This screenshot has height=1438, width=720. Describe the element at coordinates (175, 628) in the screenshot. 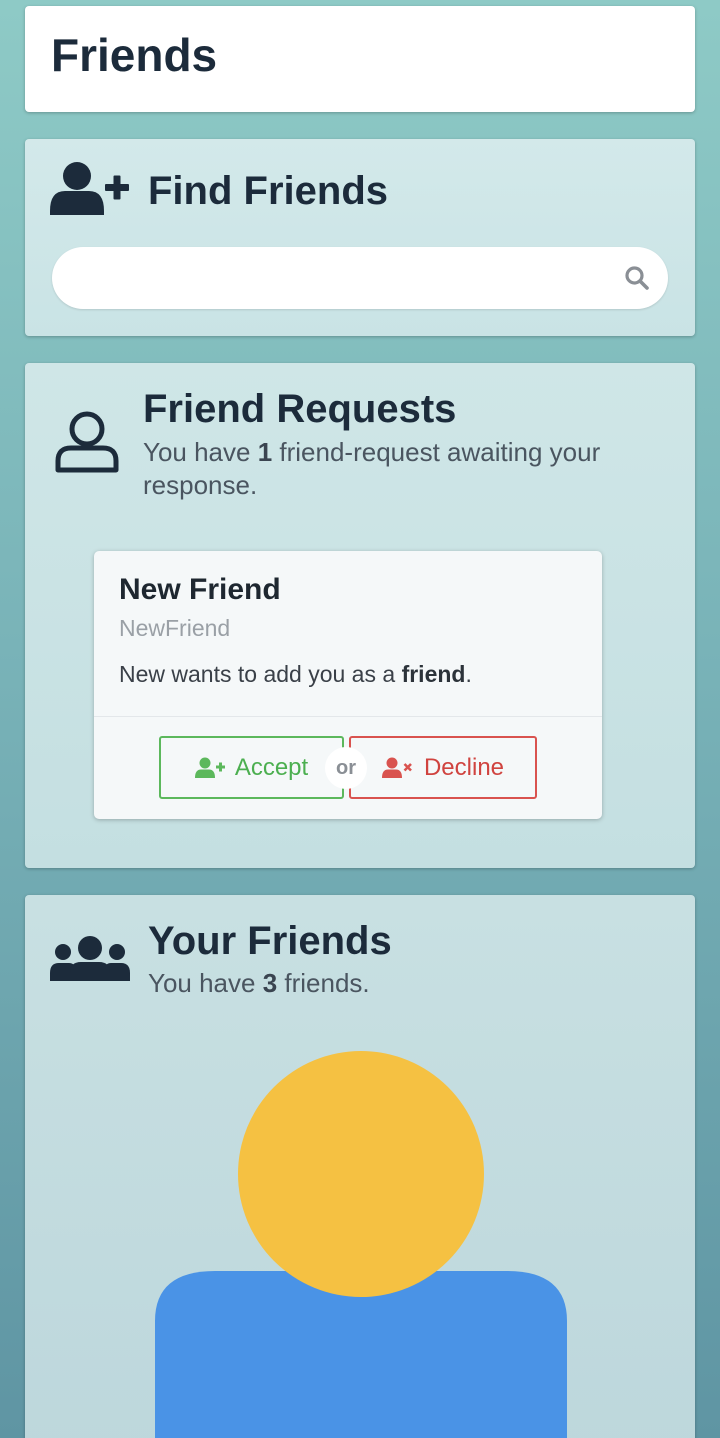

I see `request-username: NewFriend` at that location.